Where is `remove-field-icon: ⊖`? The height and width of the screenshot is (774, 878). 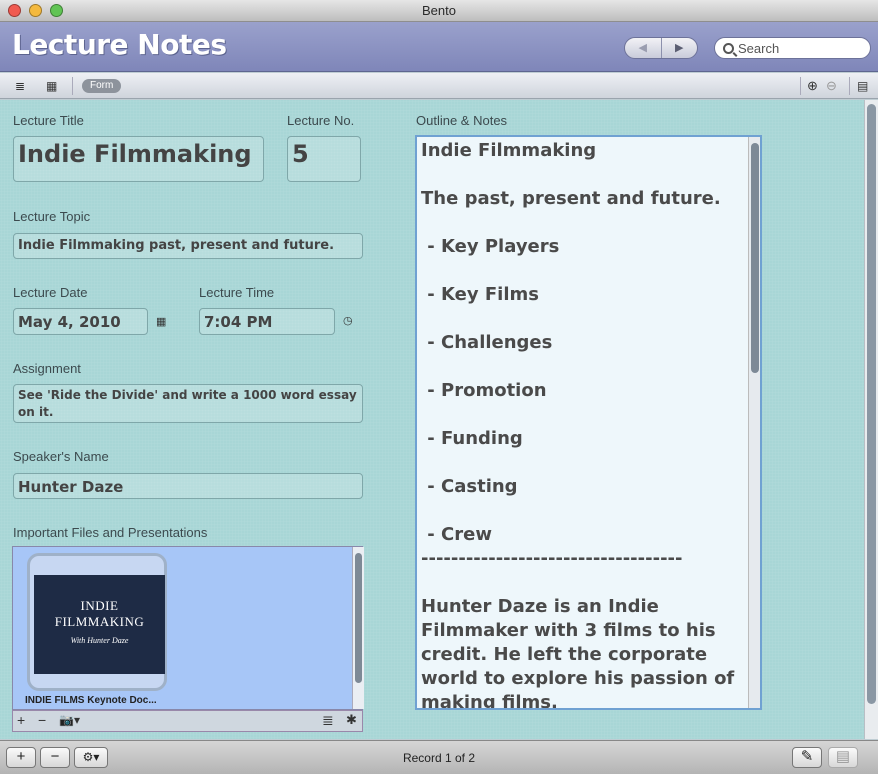 remove-field-icon: ⊖ is located at coordinates (831, 86).